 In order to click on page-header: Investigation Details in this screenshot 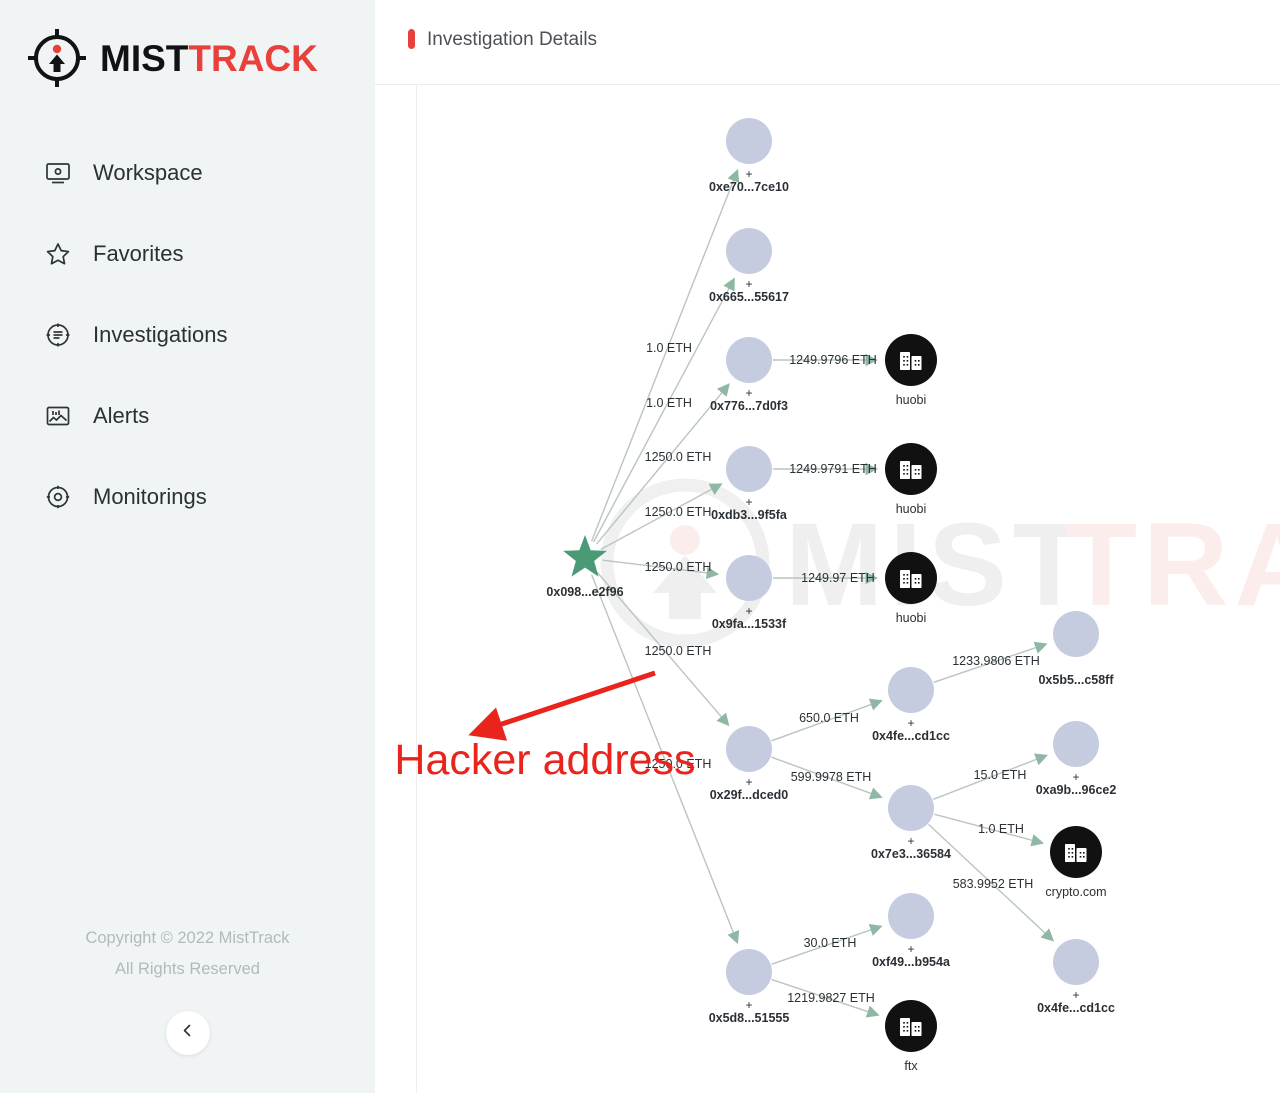, I will do `click(827, 42)`.